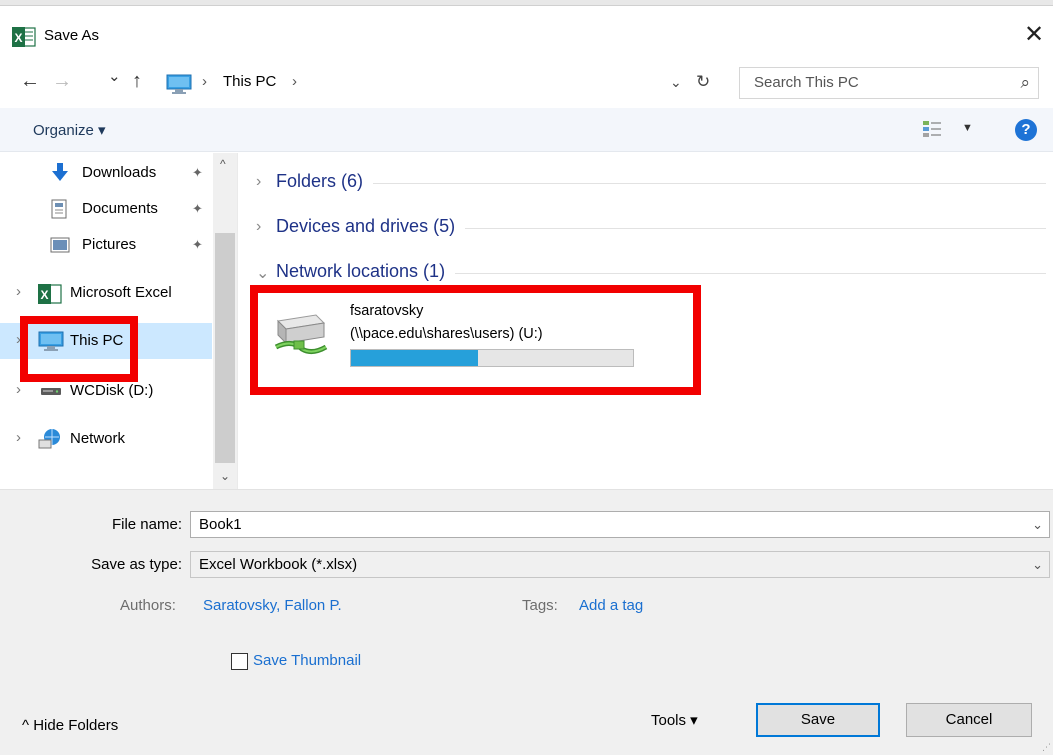 Image resolution: width=1053 pixels, height=755 pixels. I want to click on save-button: Save, so click(818, 720).